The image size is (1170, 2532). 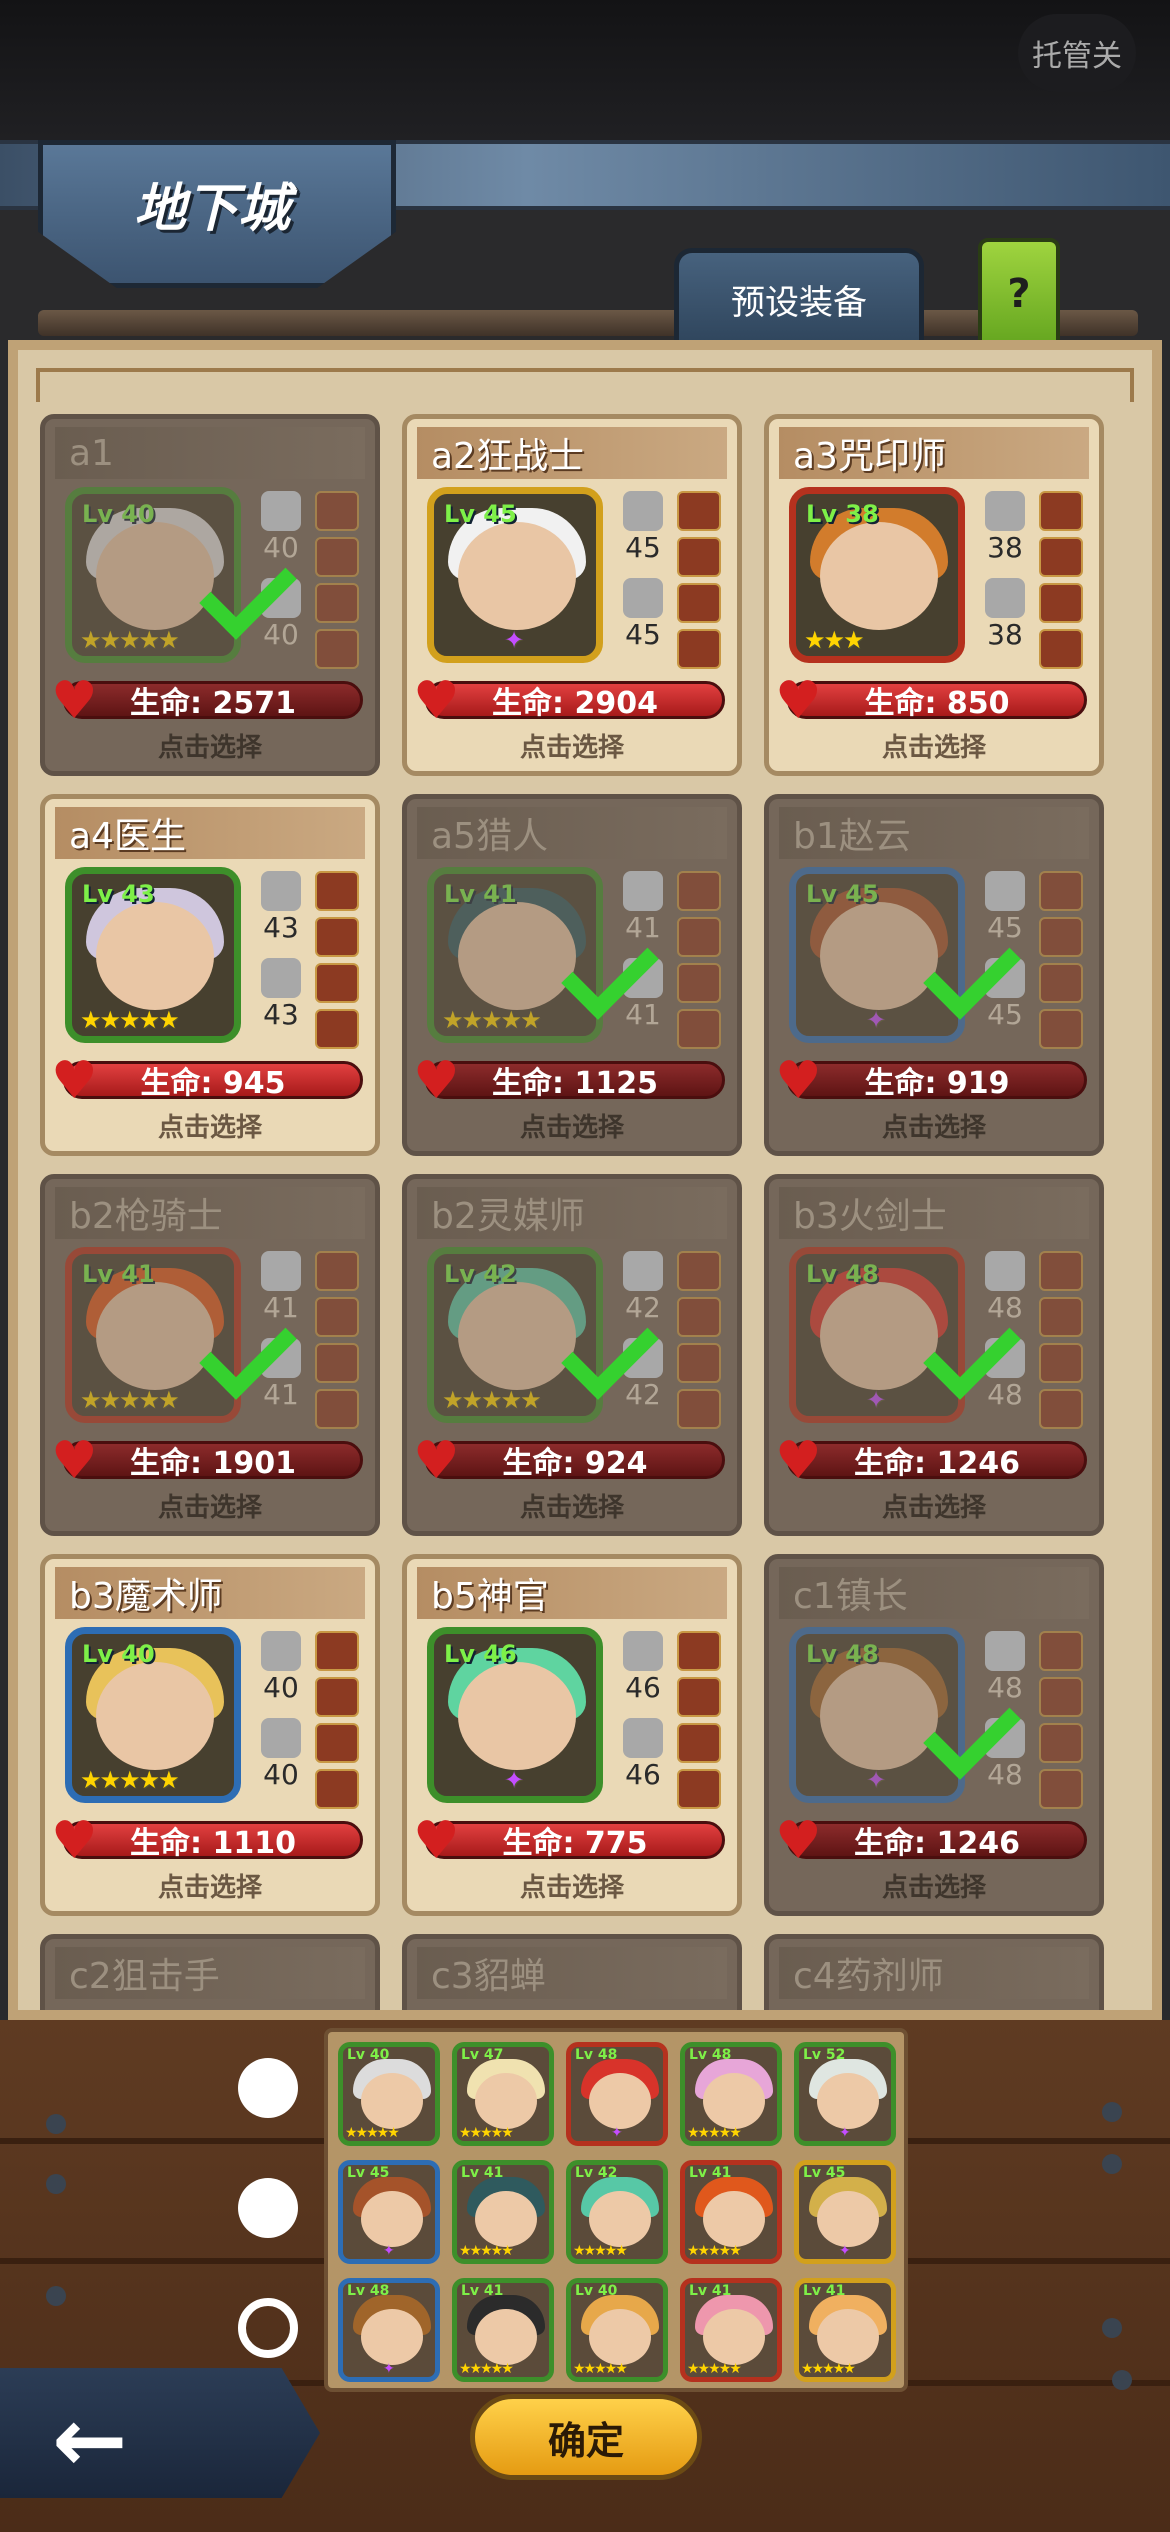 What do you see at coordinates (210, 1972) in the screenshot?
I see `hero-card: c2狙击手` at bounding box center [210, 1972].